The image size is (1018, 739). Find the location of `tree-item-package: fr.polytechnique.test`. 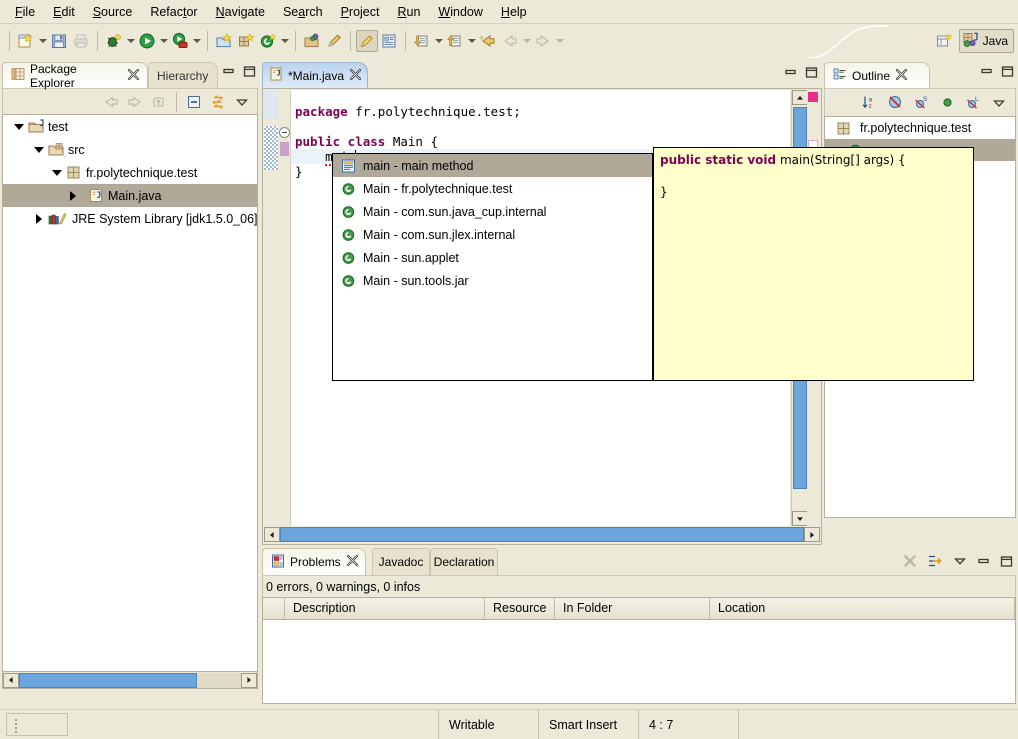

tree-item-package: fr.polytechnique.test is located at coordinates (130, 172).